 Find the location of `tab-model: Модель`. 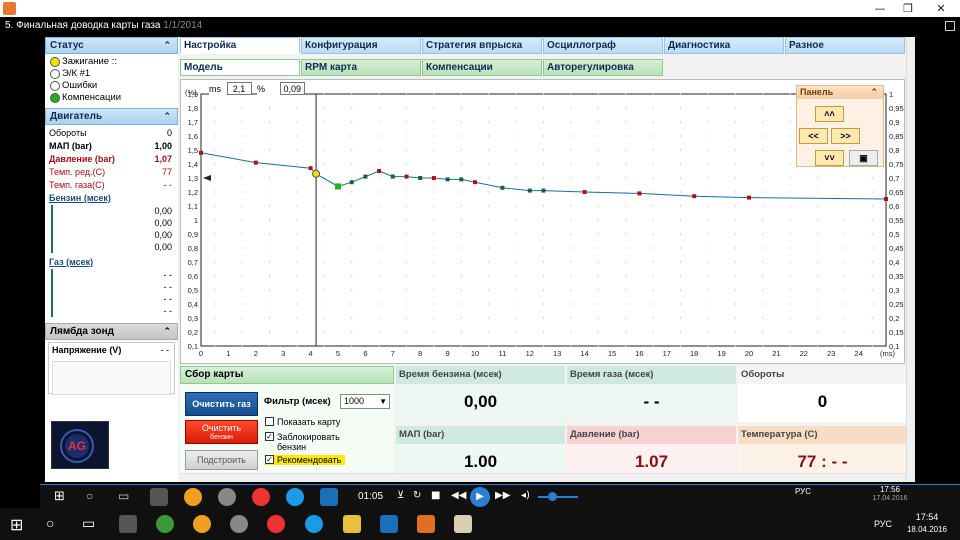

tab-model: Модель is located at coordinates (240, 67).